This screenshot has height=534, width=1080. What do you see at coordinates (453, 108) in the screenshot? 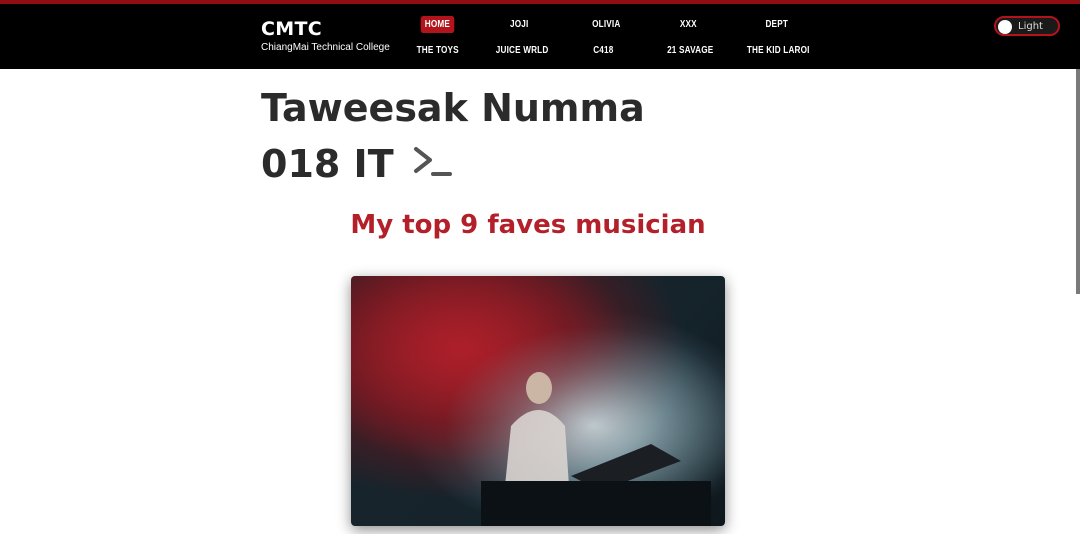
I see `name-line1: Taweesak Numma` at bounding box center [453, 108].